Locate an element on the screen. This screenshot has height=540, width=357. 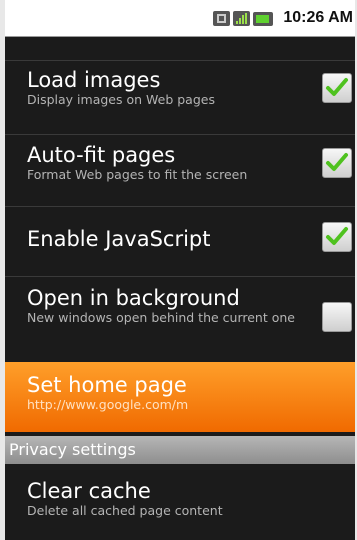
setting-enable-javascript: Enable JavaScript is located at coordinates (180, 239).